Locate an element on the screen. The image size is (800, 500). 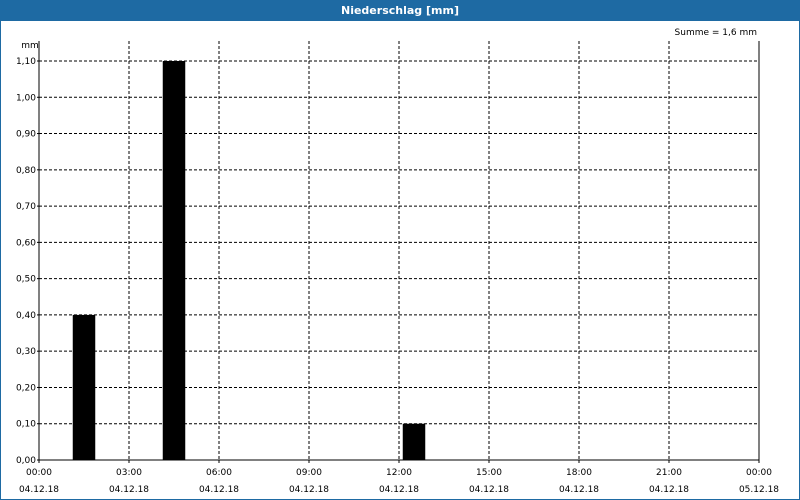
sum-label: Summe = 1,6 mm is located at coordinates (716, 33).